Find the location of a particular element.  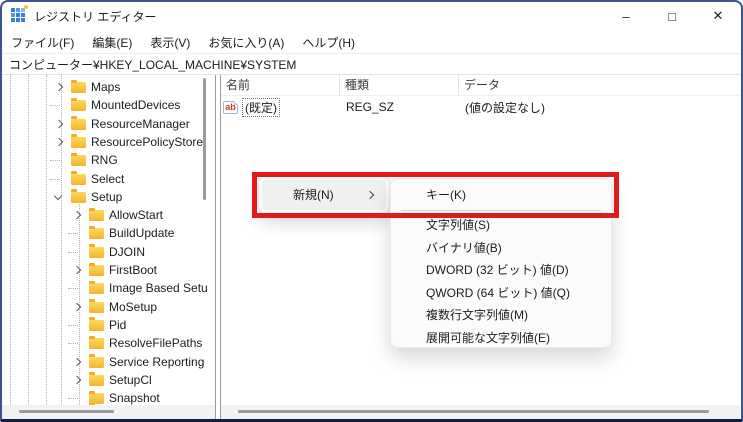

submenu-item: DWORD (32 ビット) 値(D) is located at coordinates (501, 270).